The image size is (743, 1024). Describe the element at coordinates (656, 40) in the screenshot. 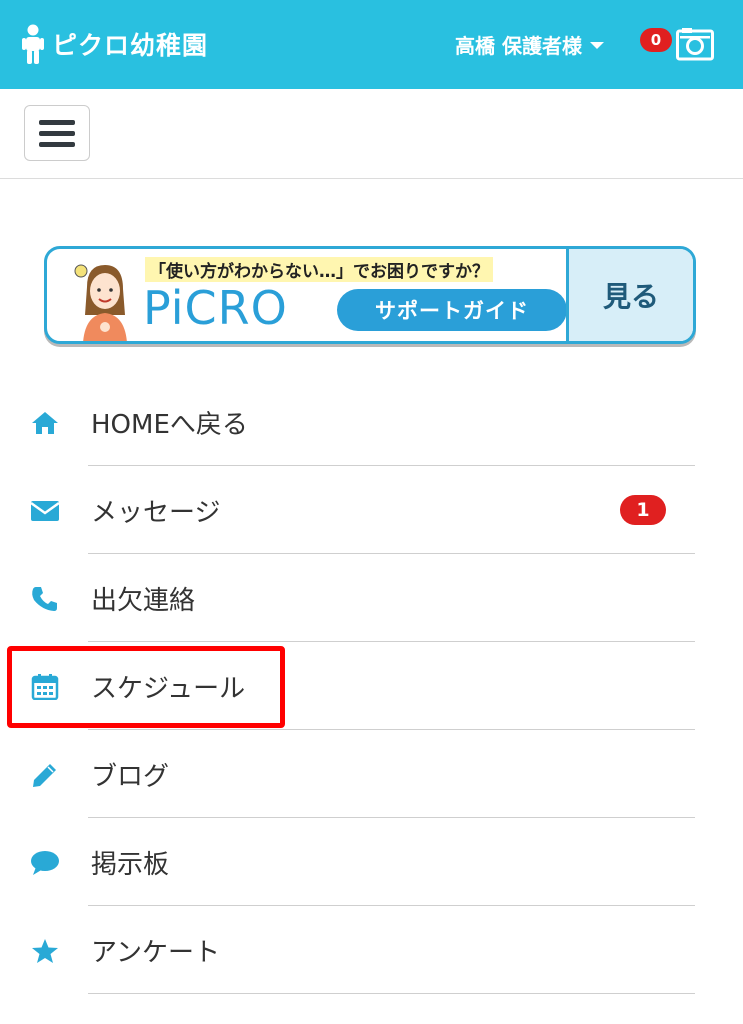

I see `notification-badge: 0` at that location.